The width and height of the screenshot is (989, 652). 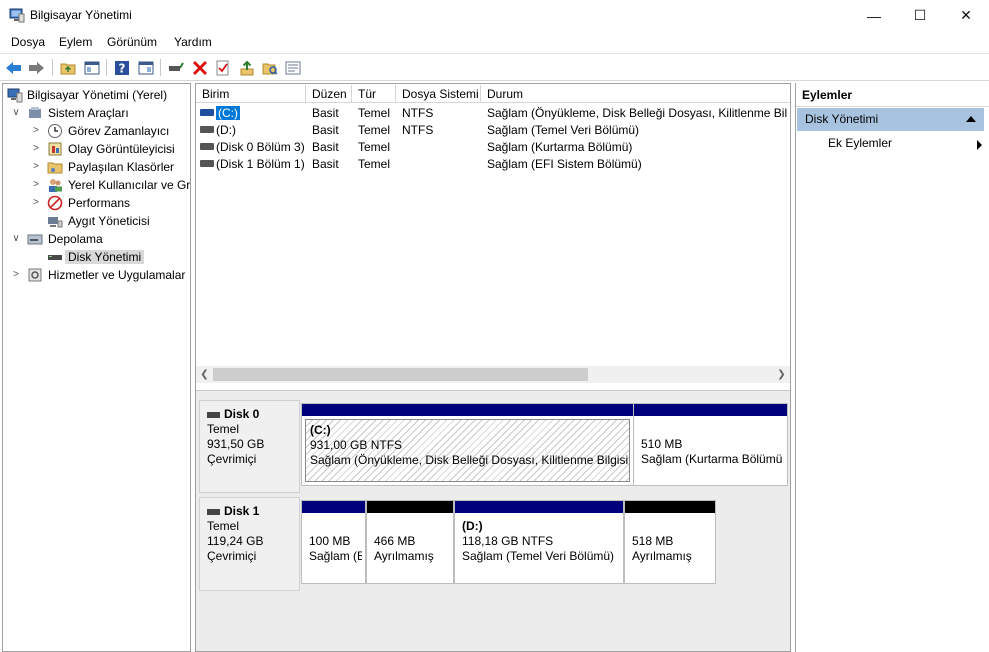 What do you see at coordinates (75, 42) in the screenshot?
I see `menu-eylem: Eylem` at bounding box center [75, 42].